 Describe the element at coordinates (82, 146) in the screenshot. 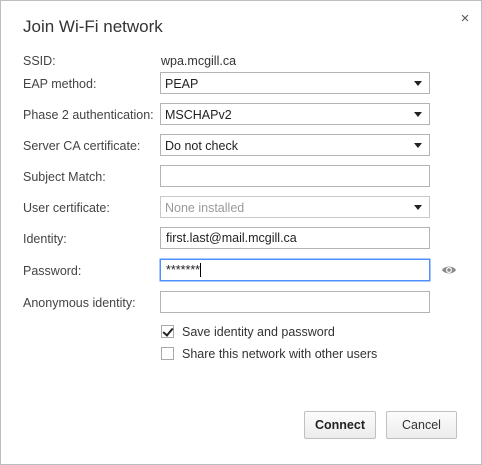

I see `server-ca-label: Server CA certificate:` at that location.